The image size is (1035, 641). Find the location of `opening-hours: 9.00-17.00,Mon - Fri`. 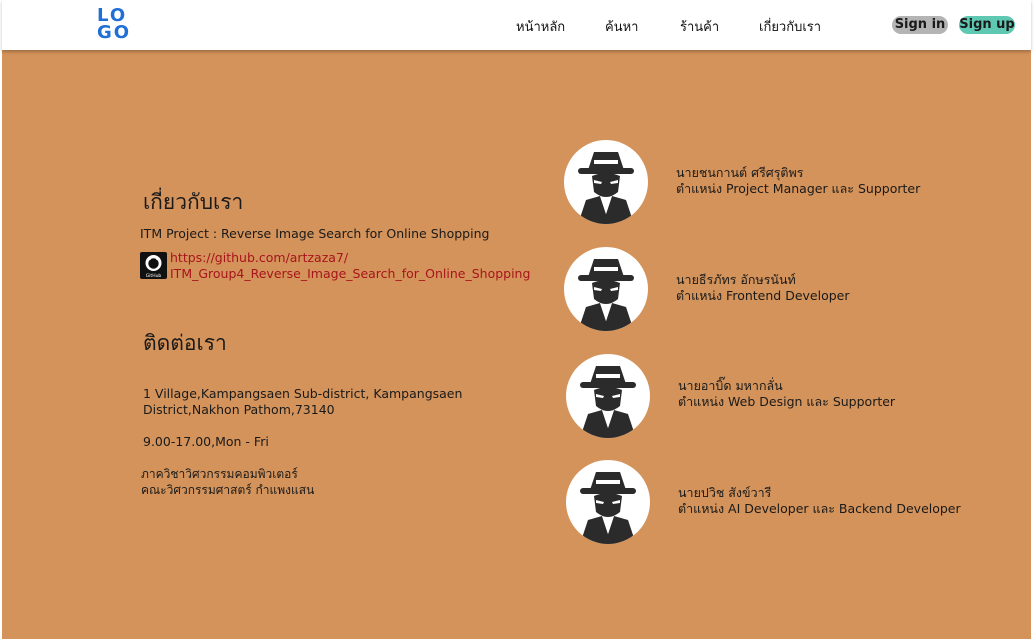

opening-hours: 9.00-17.00,Mon - Fri is located at coordinates (206, 441).